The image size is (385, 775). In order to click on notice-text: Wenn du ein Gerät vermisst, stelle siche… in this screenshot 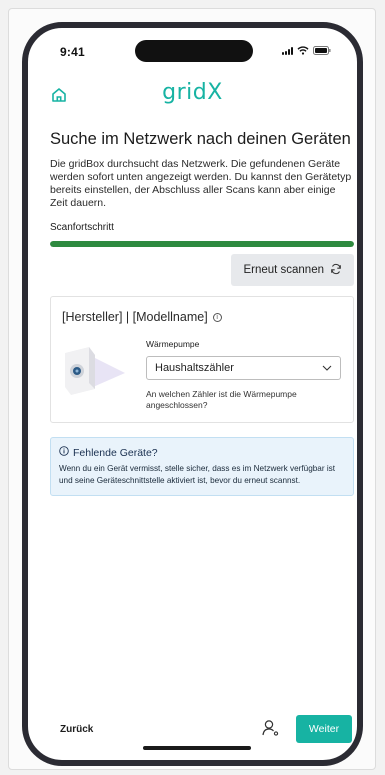, I will do `click(197, 474)`.